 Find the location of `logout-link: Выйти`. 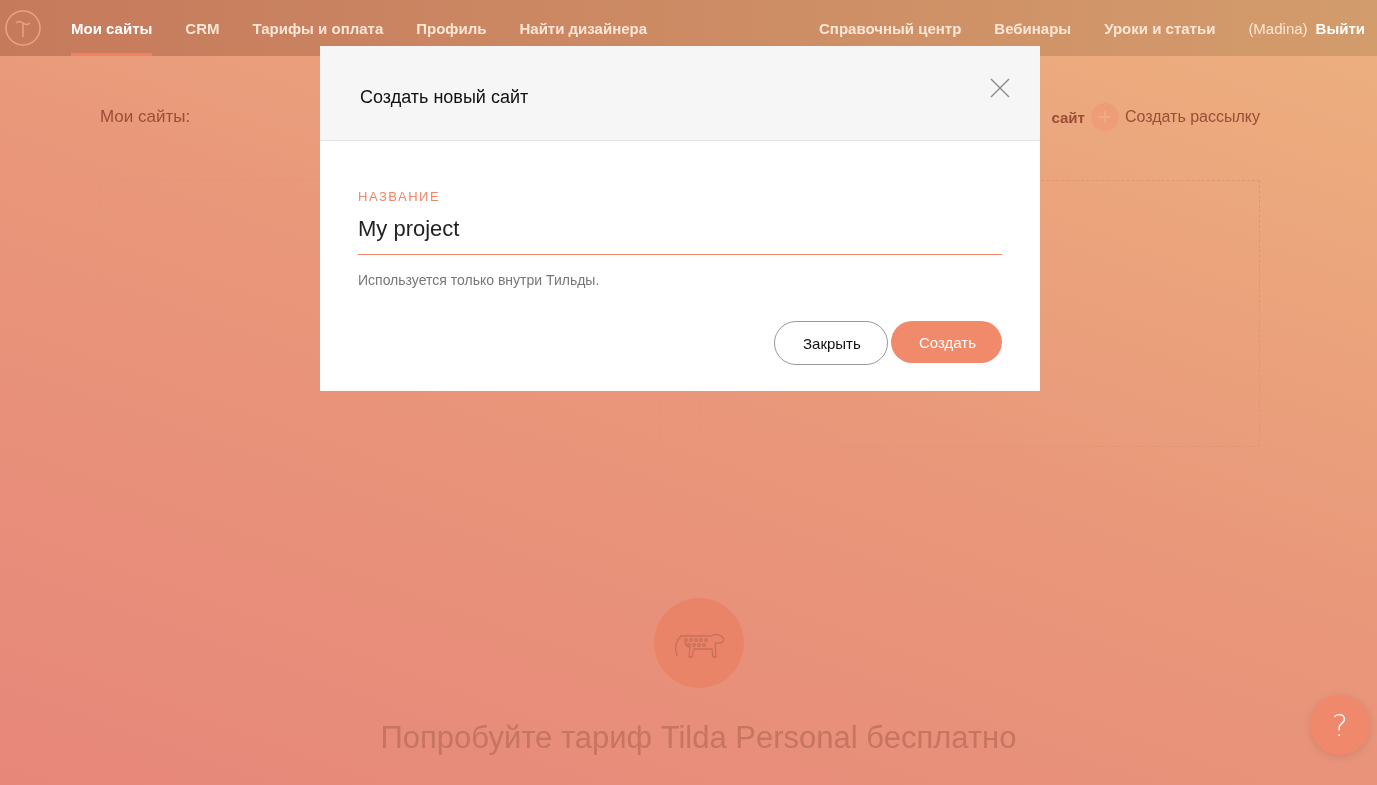

logout-link: Выйти is located at coordinates (1340, 28).